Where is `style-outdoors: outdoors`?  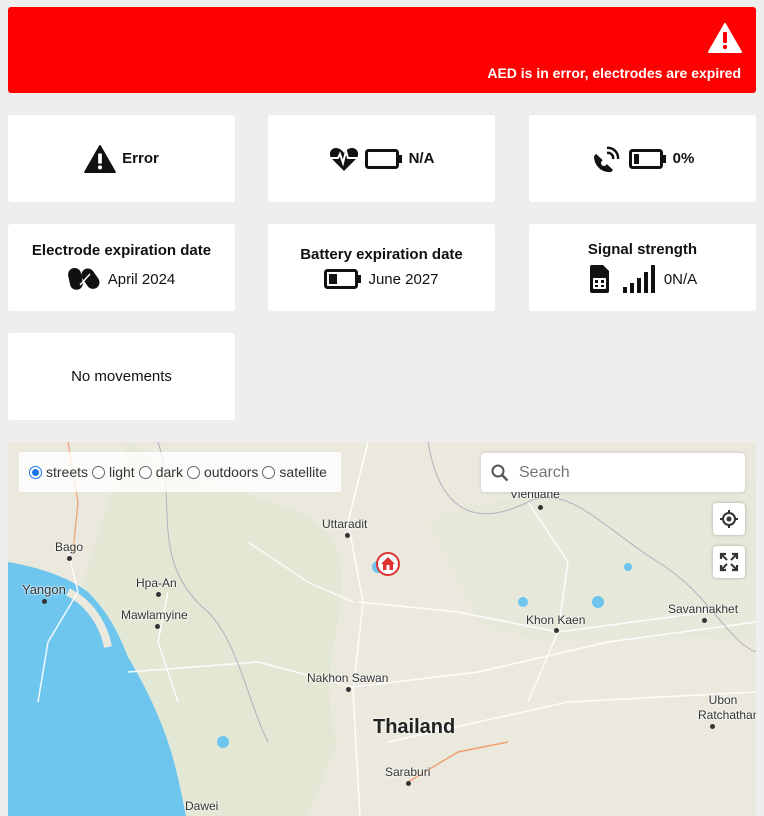
style-outdoors: outdoors is located at coordinates (222, 472).